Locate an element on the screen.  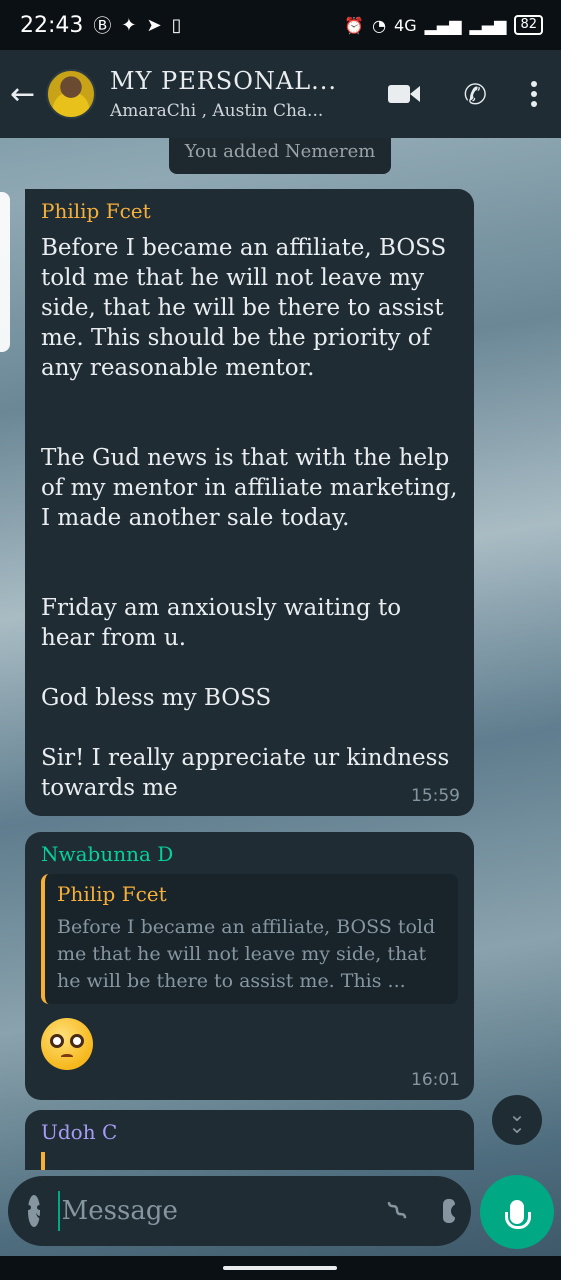
telegram-icon: ➤ is located at coordinates (154, 25).